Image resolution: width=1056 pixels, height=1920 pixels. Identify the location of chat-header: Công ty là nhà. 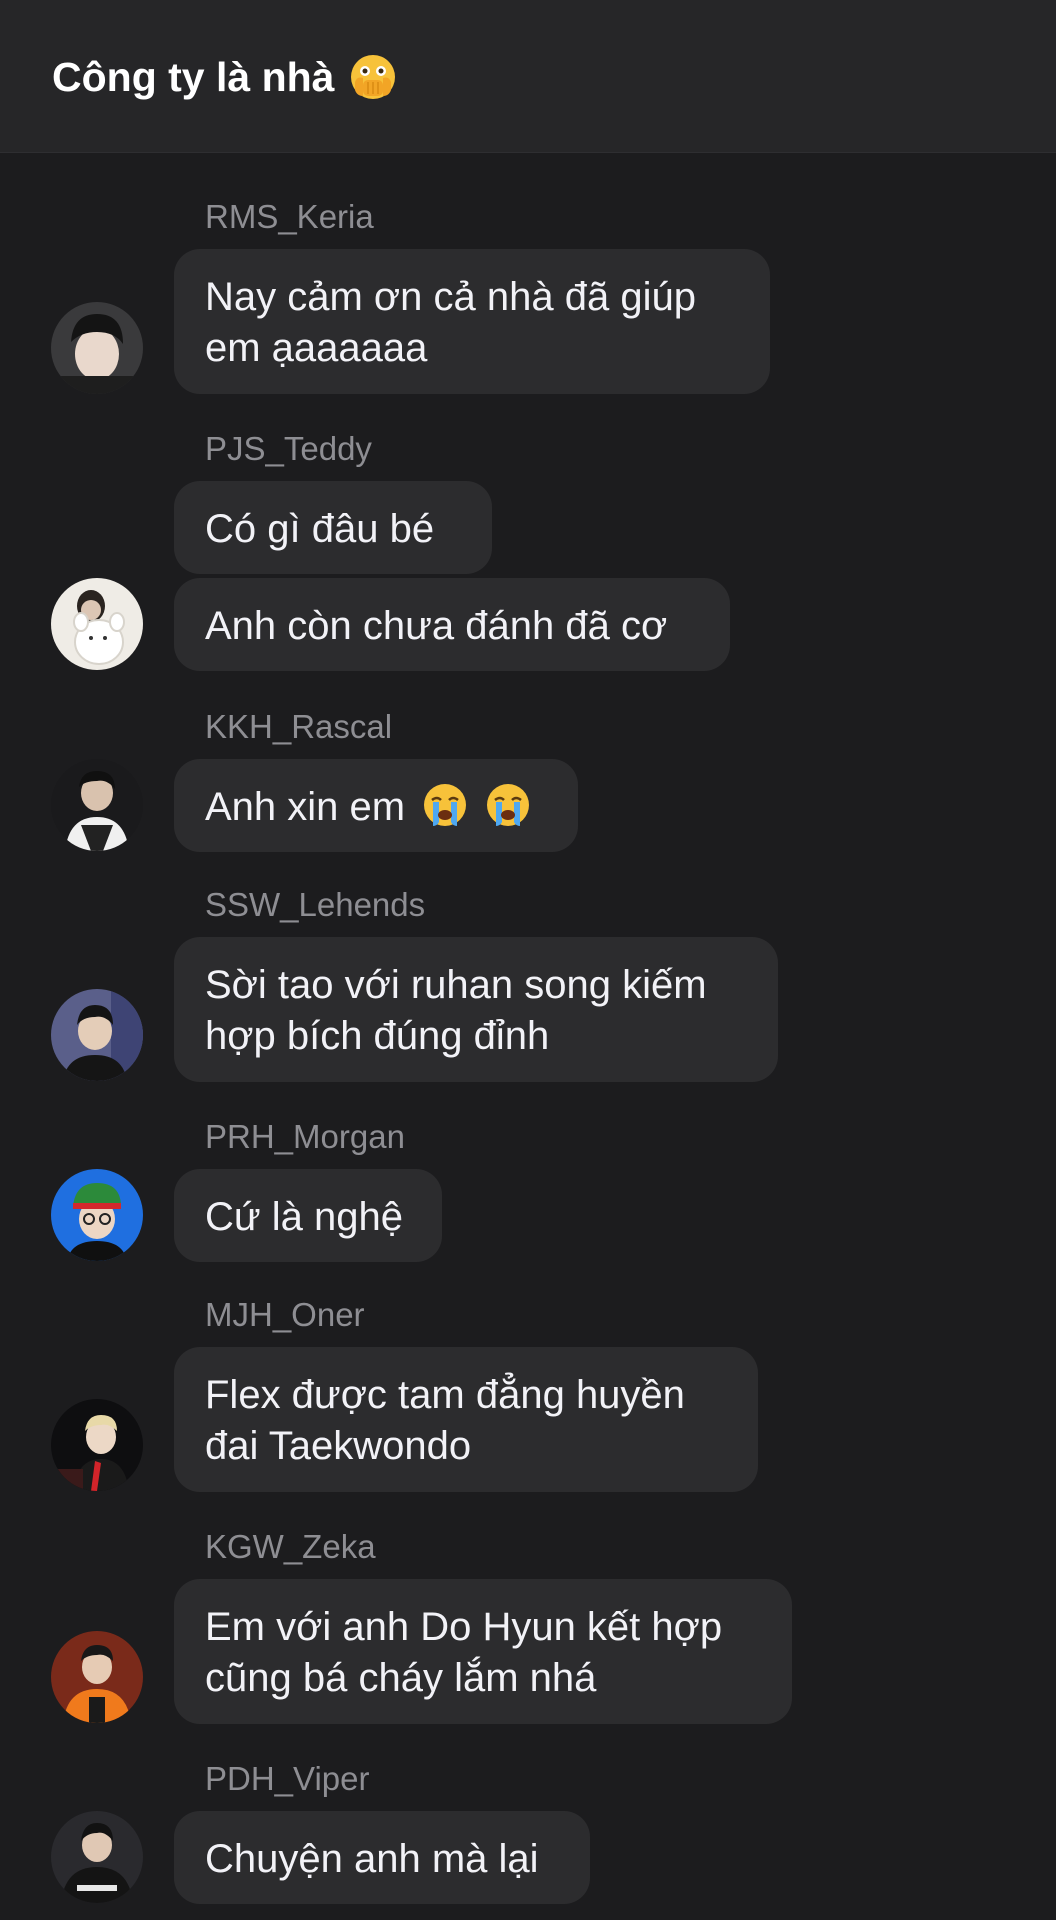
(528, 76).